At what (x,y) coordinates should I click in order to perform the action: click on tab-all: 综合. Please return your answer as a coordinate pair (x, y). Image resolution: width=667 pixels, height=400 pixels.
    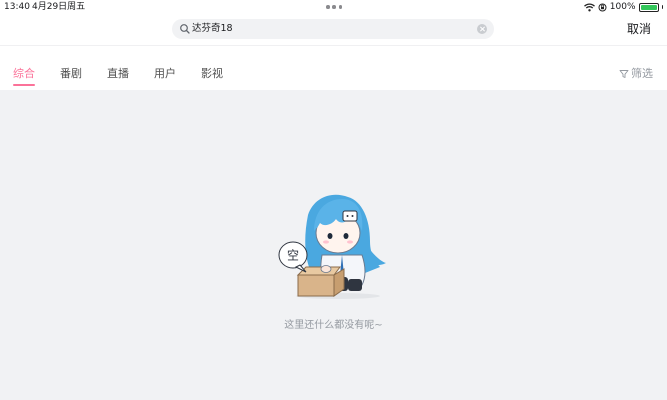
    Looking at the image, I should click on (24, 77).